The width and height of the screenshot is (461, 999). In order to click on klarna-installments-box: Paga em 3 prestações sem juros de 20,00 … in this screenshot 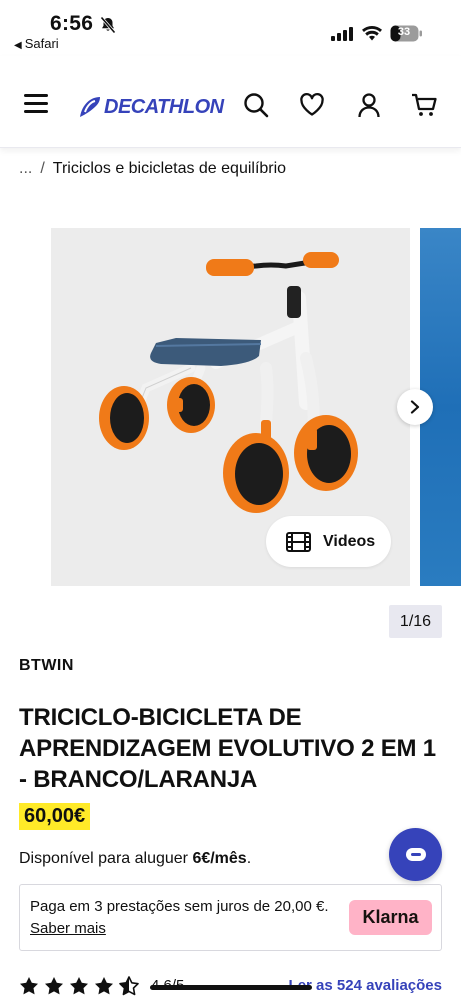, I will do `click(230, 917)`.